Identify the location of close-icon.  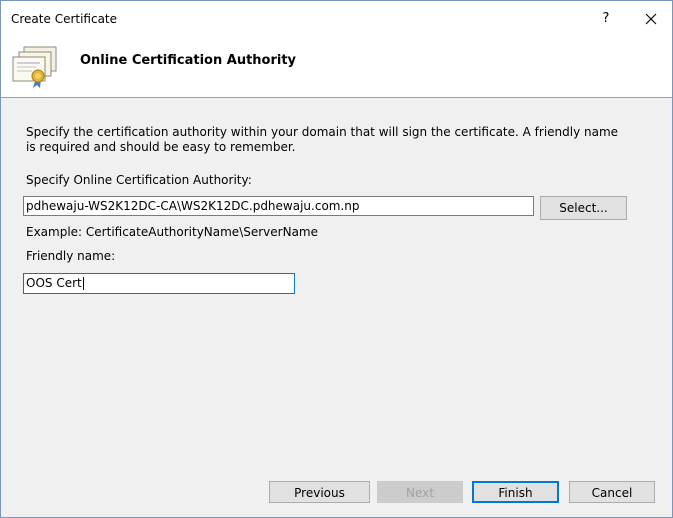
(651, 19).